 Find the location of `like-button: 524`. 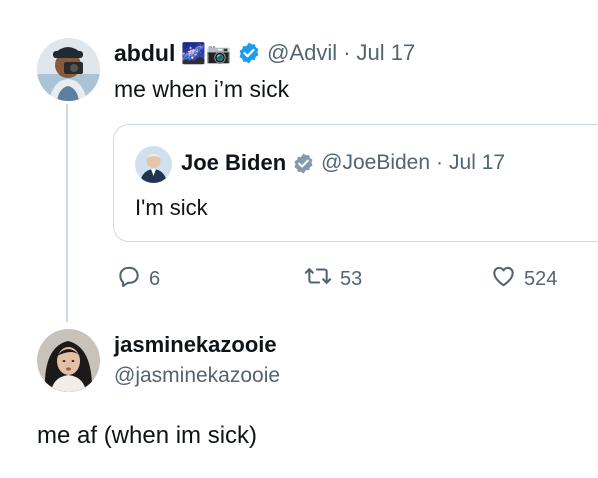

like-button: 524 is located at coordinates (523, 279).